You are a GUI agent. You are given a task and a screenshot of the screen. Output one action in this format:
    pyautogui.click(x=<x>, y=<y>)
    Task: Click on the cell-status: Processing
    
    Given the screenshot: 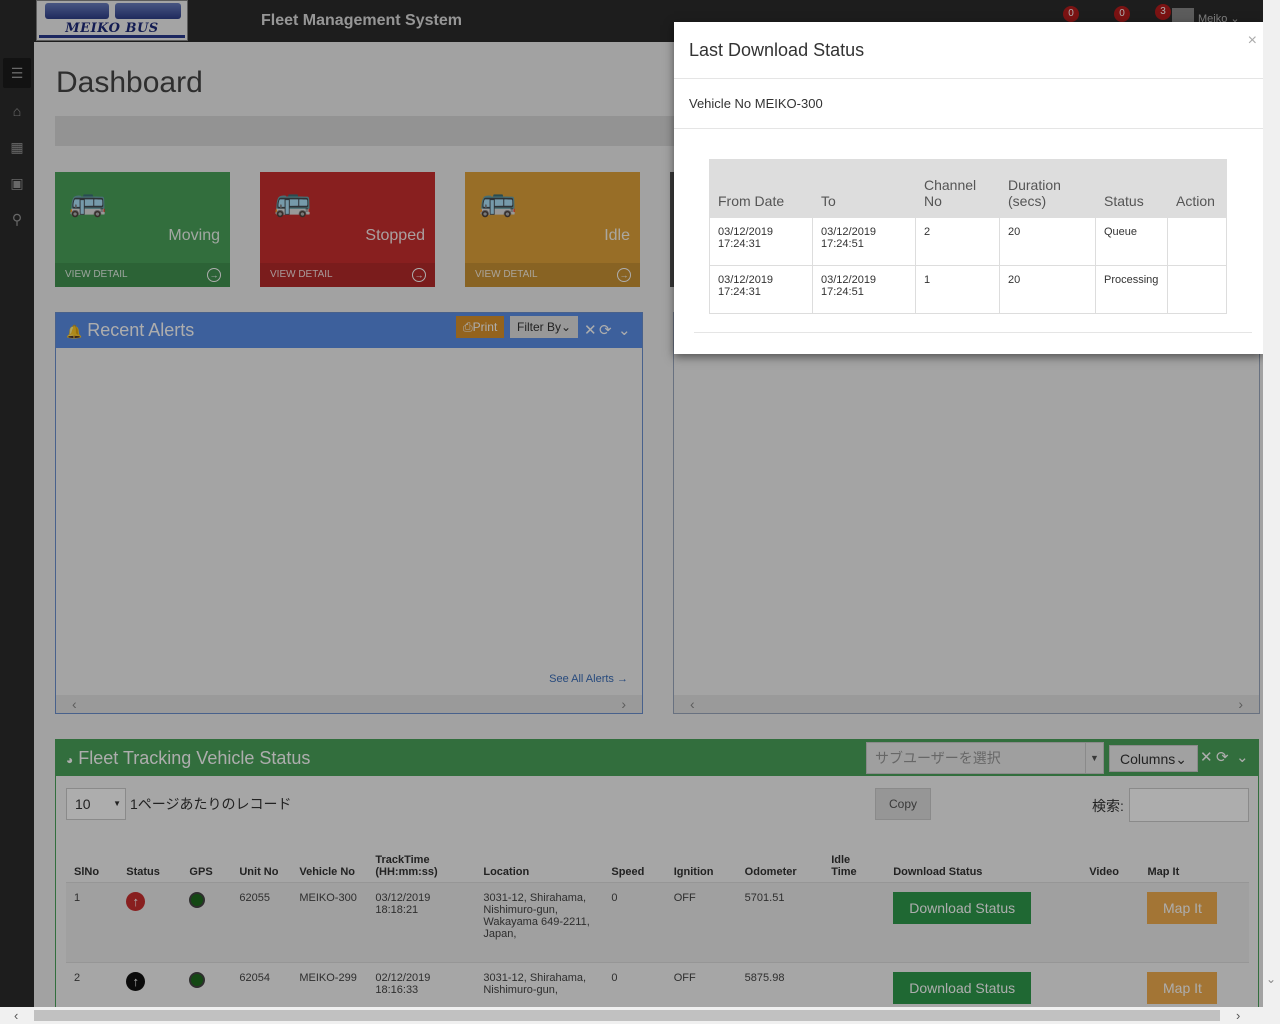 What is the action you would take?
    pyautogui.click(x=1131, y=289)
    